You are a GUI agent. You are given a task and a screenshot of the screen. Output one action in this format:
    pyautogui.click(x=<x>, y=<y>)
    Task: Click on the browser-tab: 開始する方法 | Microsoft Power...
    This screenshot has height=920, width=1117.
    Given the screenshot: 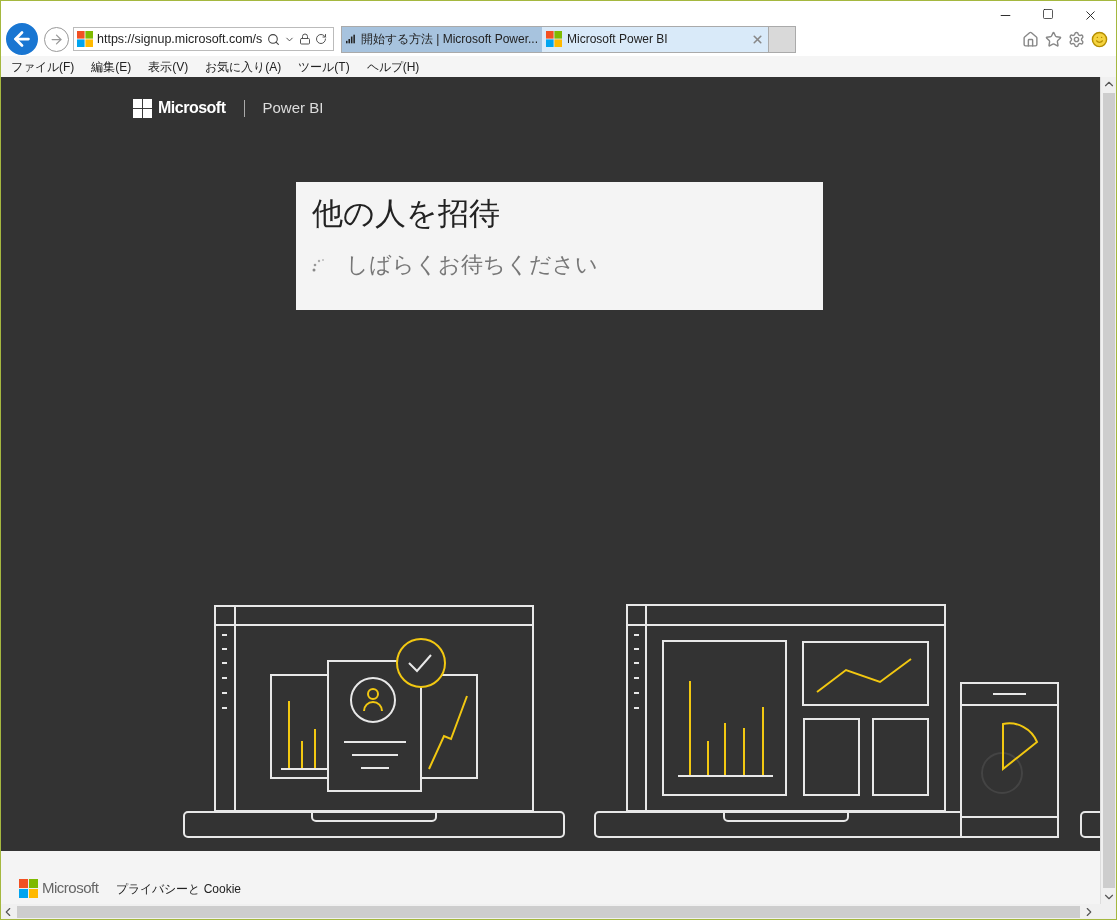 What is the action you would take?
    pyautogui.click(x=442, y=39)
    